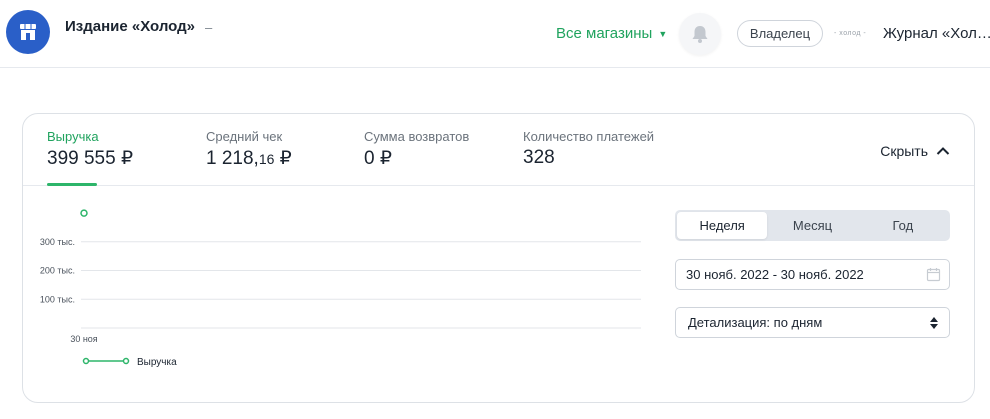  Describe the element at coordinates (83, 339) in the screenshot. I see `x-tick-label: 30 ноя` at that location.